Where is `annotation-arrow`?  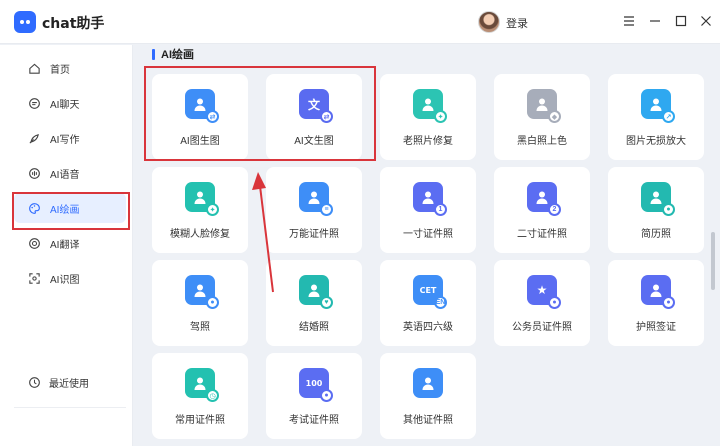 annotation-arrow is located at coordinates (263, 232).